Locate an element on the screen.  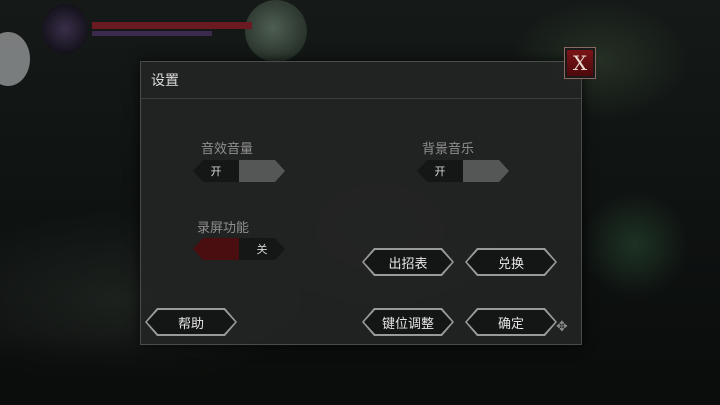
background-music-toggle: 开 is located at coordinates (463, 171).